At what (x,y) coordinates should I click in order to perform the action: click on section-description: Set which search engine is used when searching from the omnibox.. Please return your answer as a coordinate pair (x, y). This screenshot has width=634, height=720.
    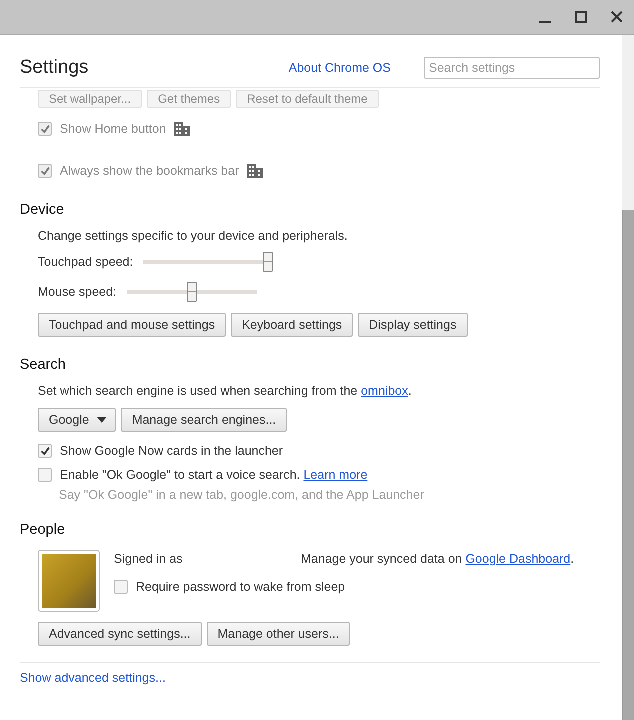
    Looking at the image, I should click on (225, 391).